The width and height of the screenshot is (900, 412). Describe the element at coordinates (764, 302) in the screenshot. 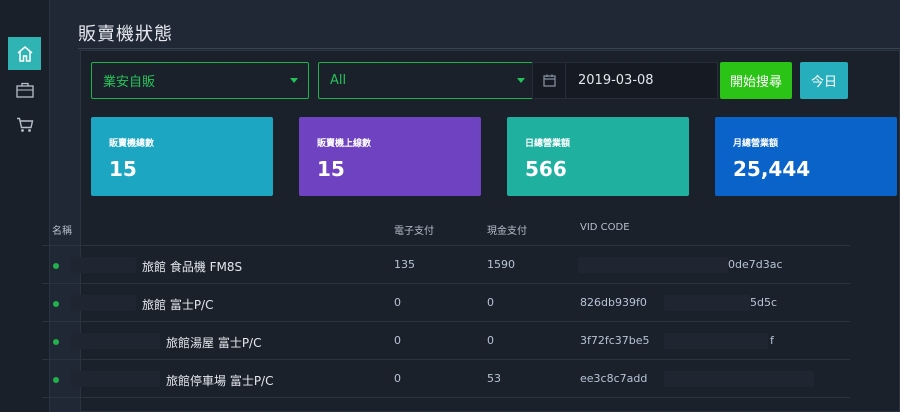

I see `row-vid-end: 5d5c` at that location.